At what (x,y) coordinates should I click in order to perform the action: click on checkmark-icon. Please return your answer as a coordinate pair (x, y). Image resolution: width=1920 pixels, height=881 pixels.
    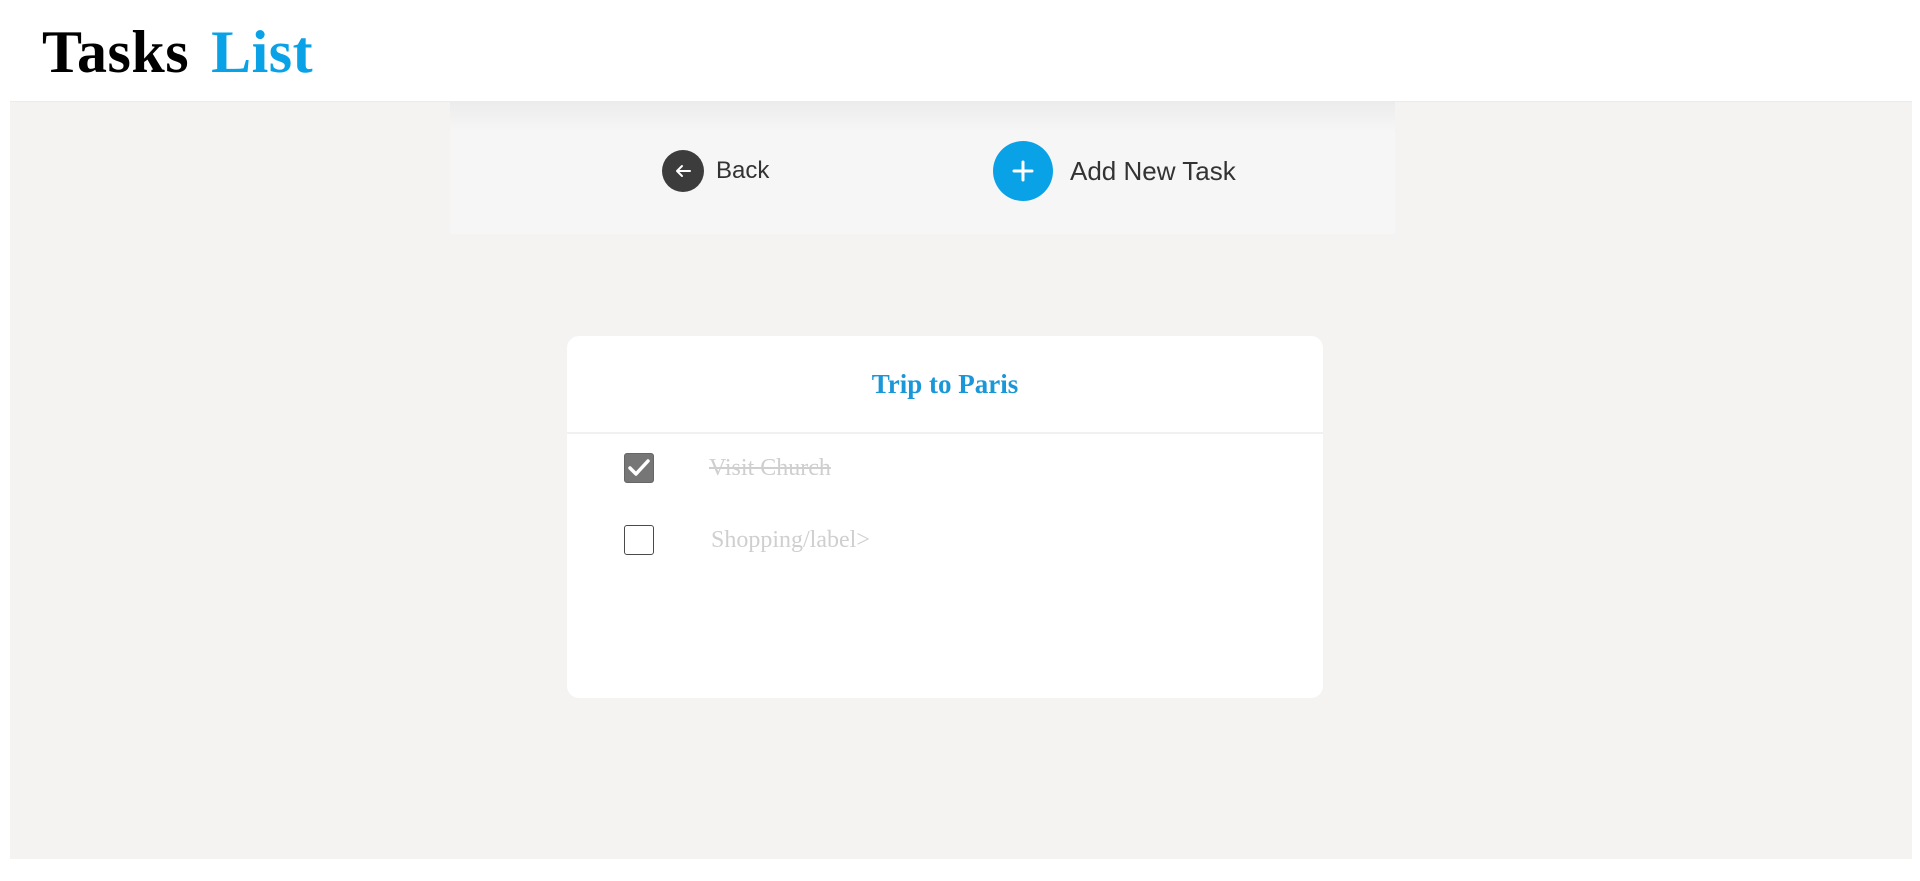
    Looking at the image, I should click on (639, 467).